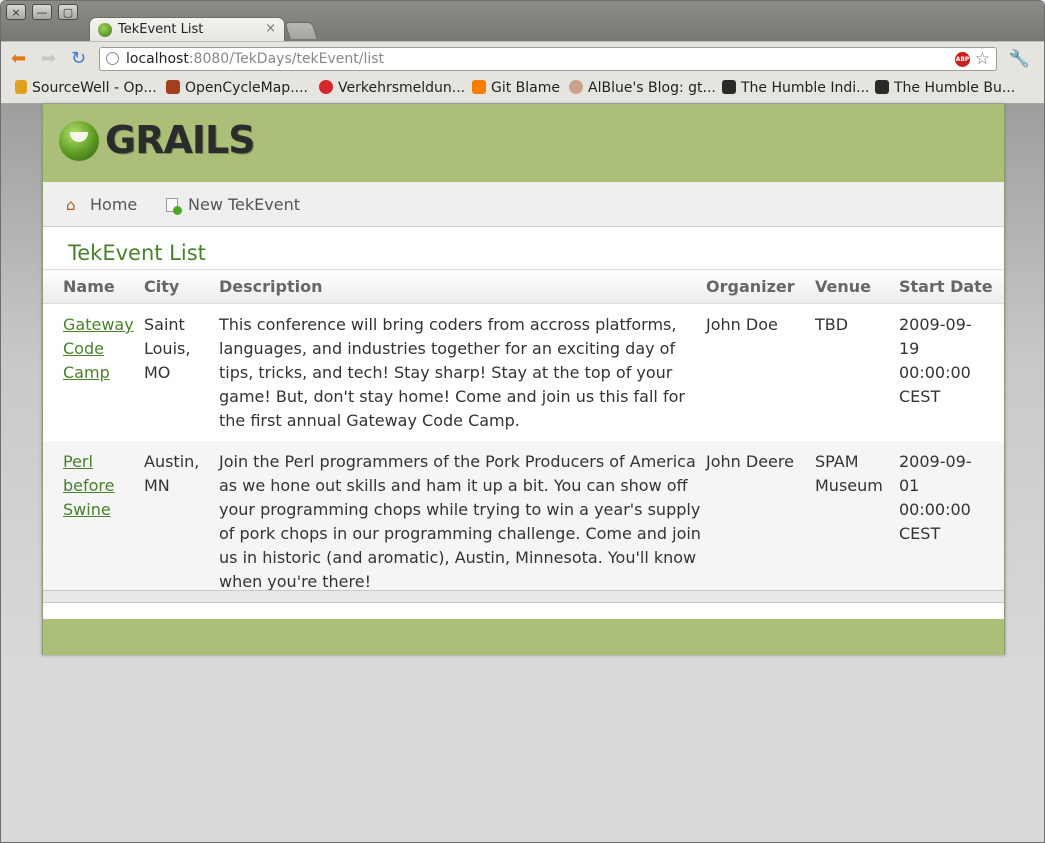 Image resolution: width=1045 pixels, height=843 pixels. I want to click on event-organizer-cell: John Doe, so click(760, 372).